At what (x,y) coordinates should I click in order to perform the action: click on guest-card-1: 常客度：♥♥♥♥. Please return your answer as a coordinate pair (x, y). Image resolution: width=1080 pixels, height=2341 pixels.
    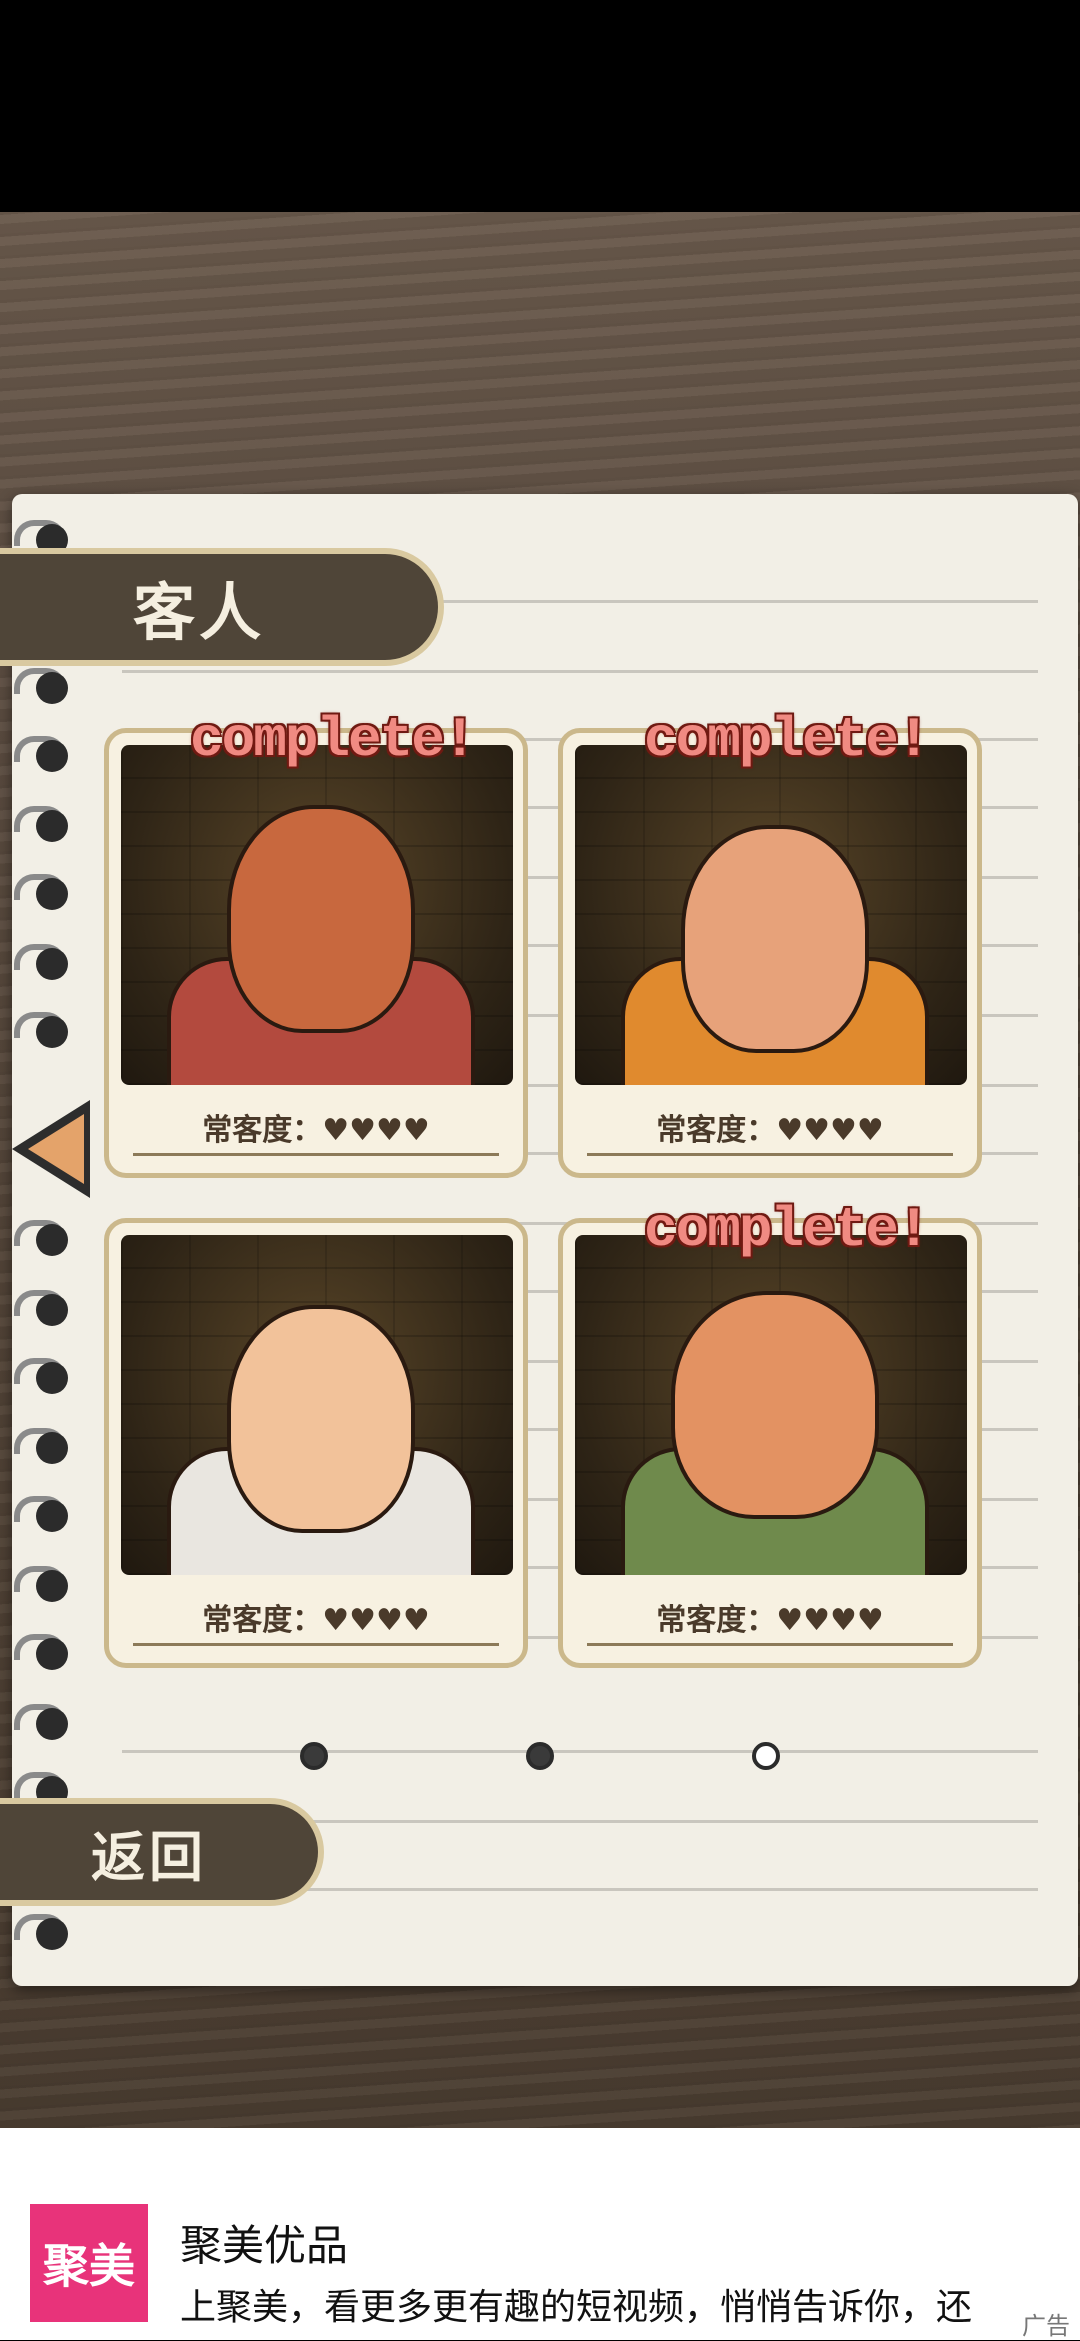
    Looking at the image, I should click on (316, 953).